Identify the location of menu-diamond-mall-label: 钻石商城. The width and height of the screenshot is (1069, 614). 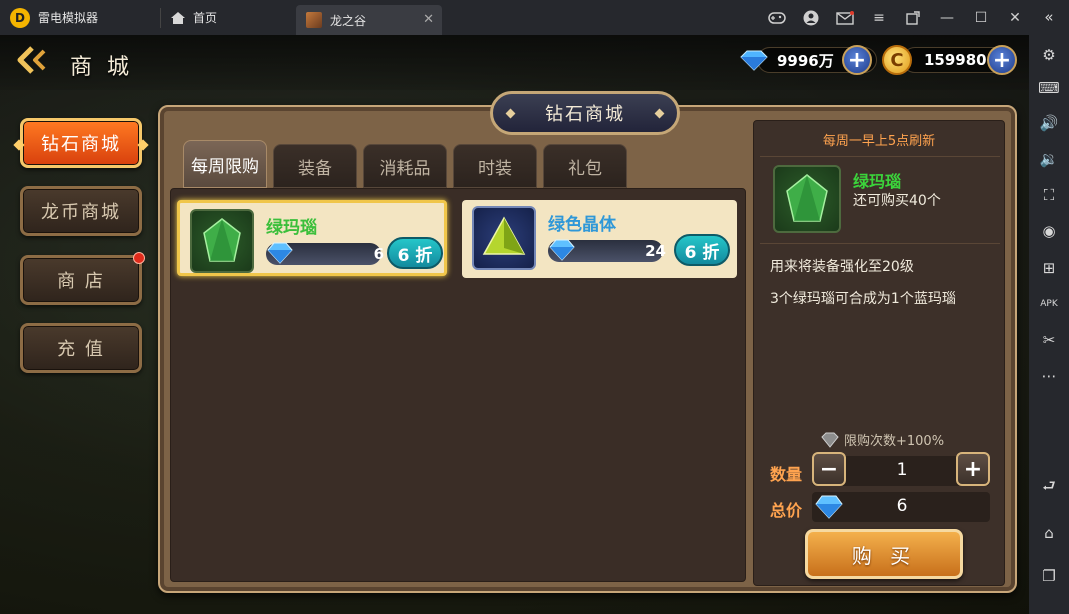
(81, 144).